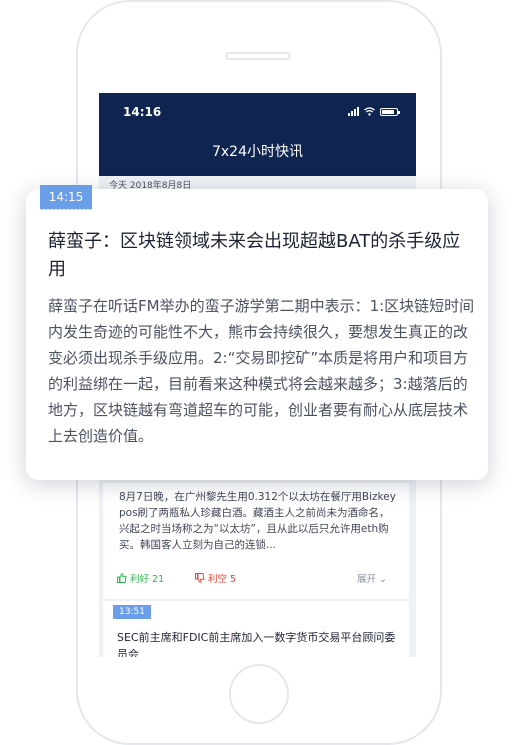 Image resolution: width=515 pixels, height=745 pixels. Describe the element at coordinates (353, 111) in the screenshot. I see `signal-icon` at that location.